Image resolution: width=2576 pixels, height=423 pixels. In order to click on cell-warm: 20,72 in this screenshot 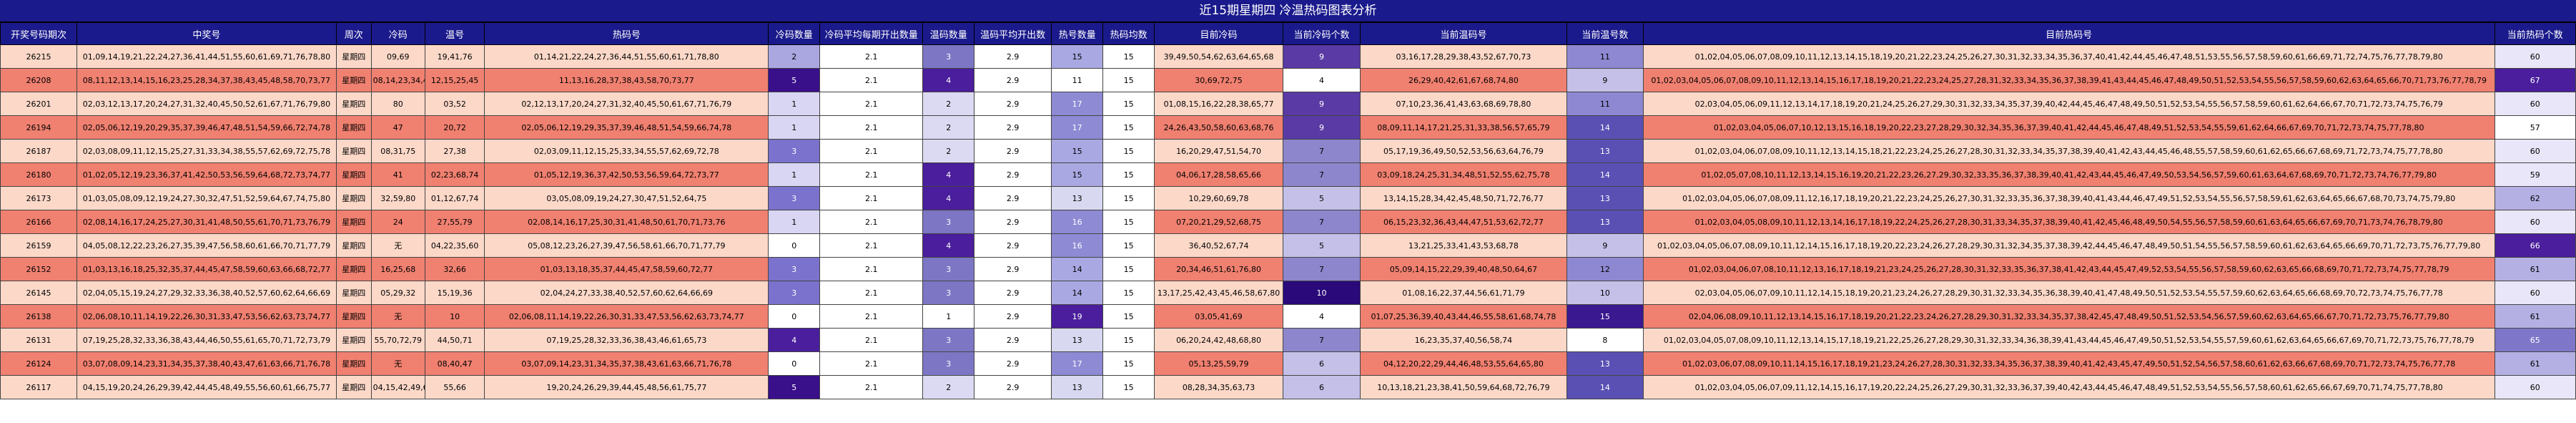, I will do `click(454, 127)`.